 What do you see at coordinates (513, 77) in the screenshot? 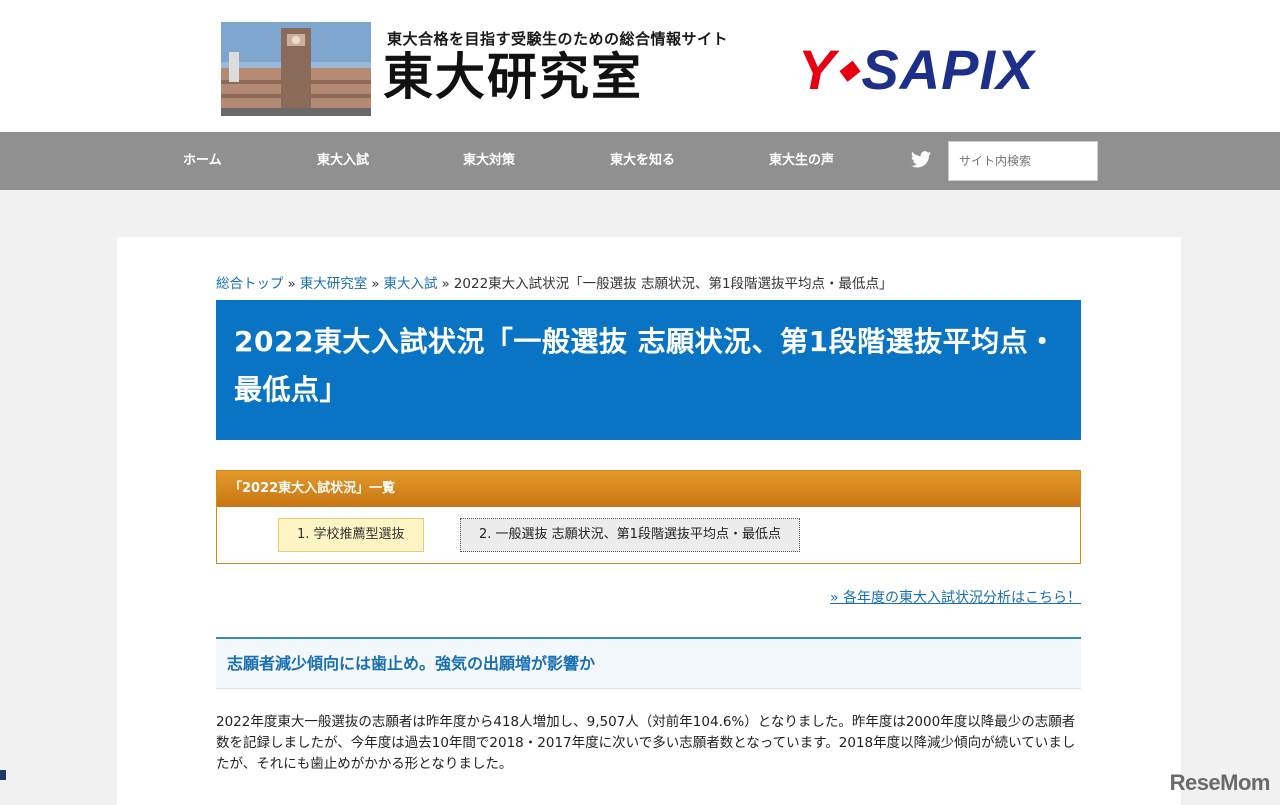
I see `site-title: 東大研究室` at bounding box center [513, 77].